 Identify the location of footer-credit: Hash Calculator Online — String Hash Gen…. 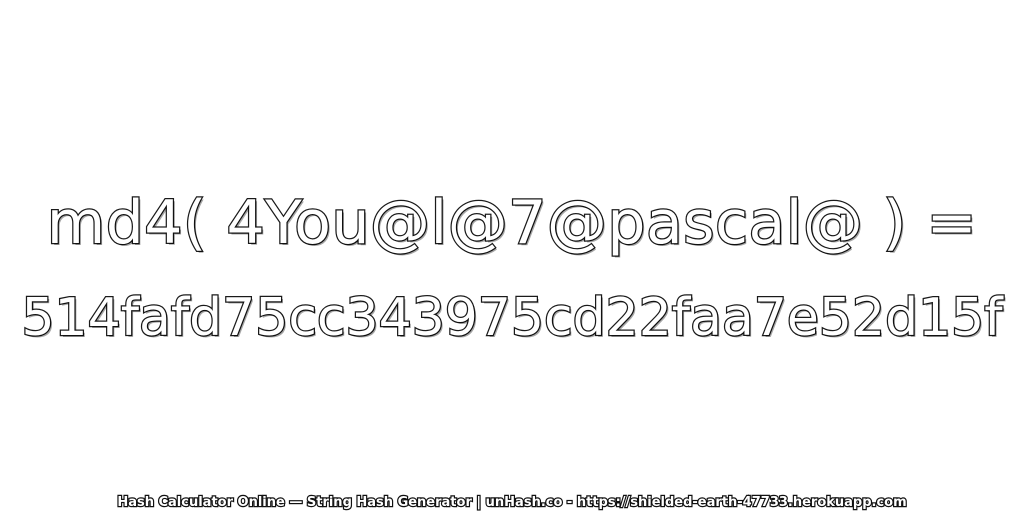
(512, 502).